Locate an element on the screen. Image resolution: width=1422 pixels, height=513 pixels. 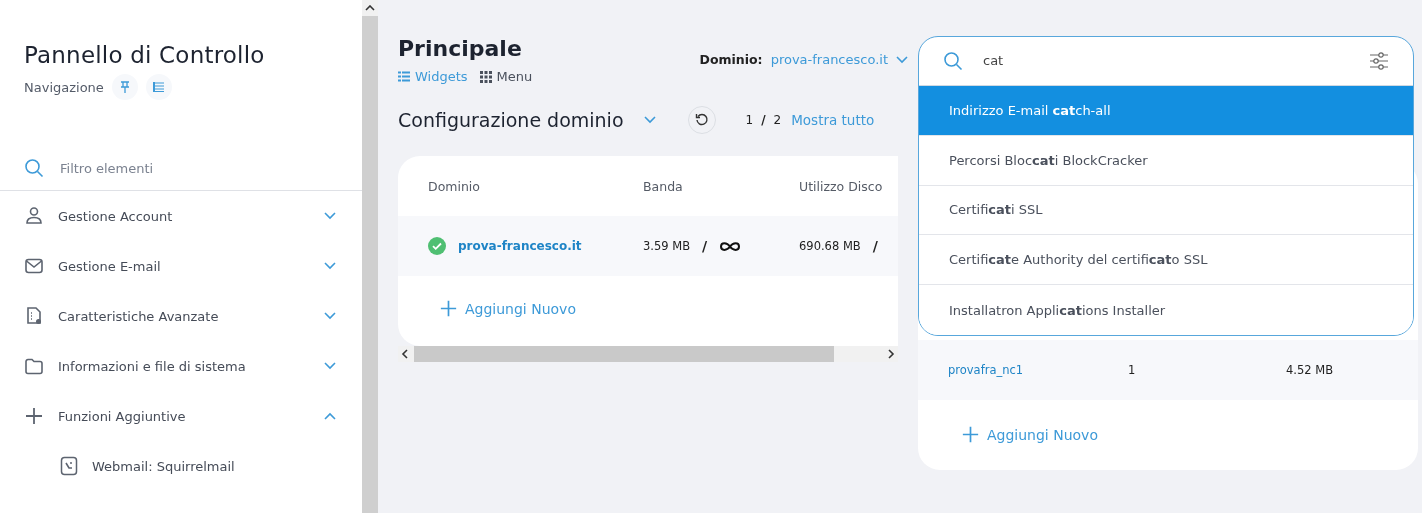
envelope-icon is located at coordinates (34, 266).